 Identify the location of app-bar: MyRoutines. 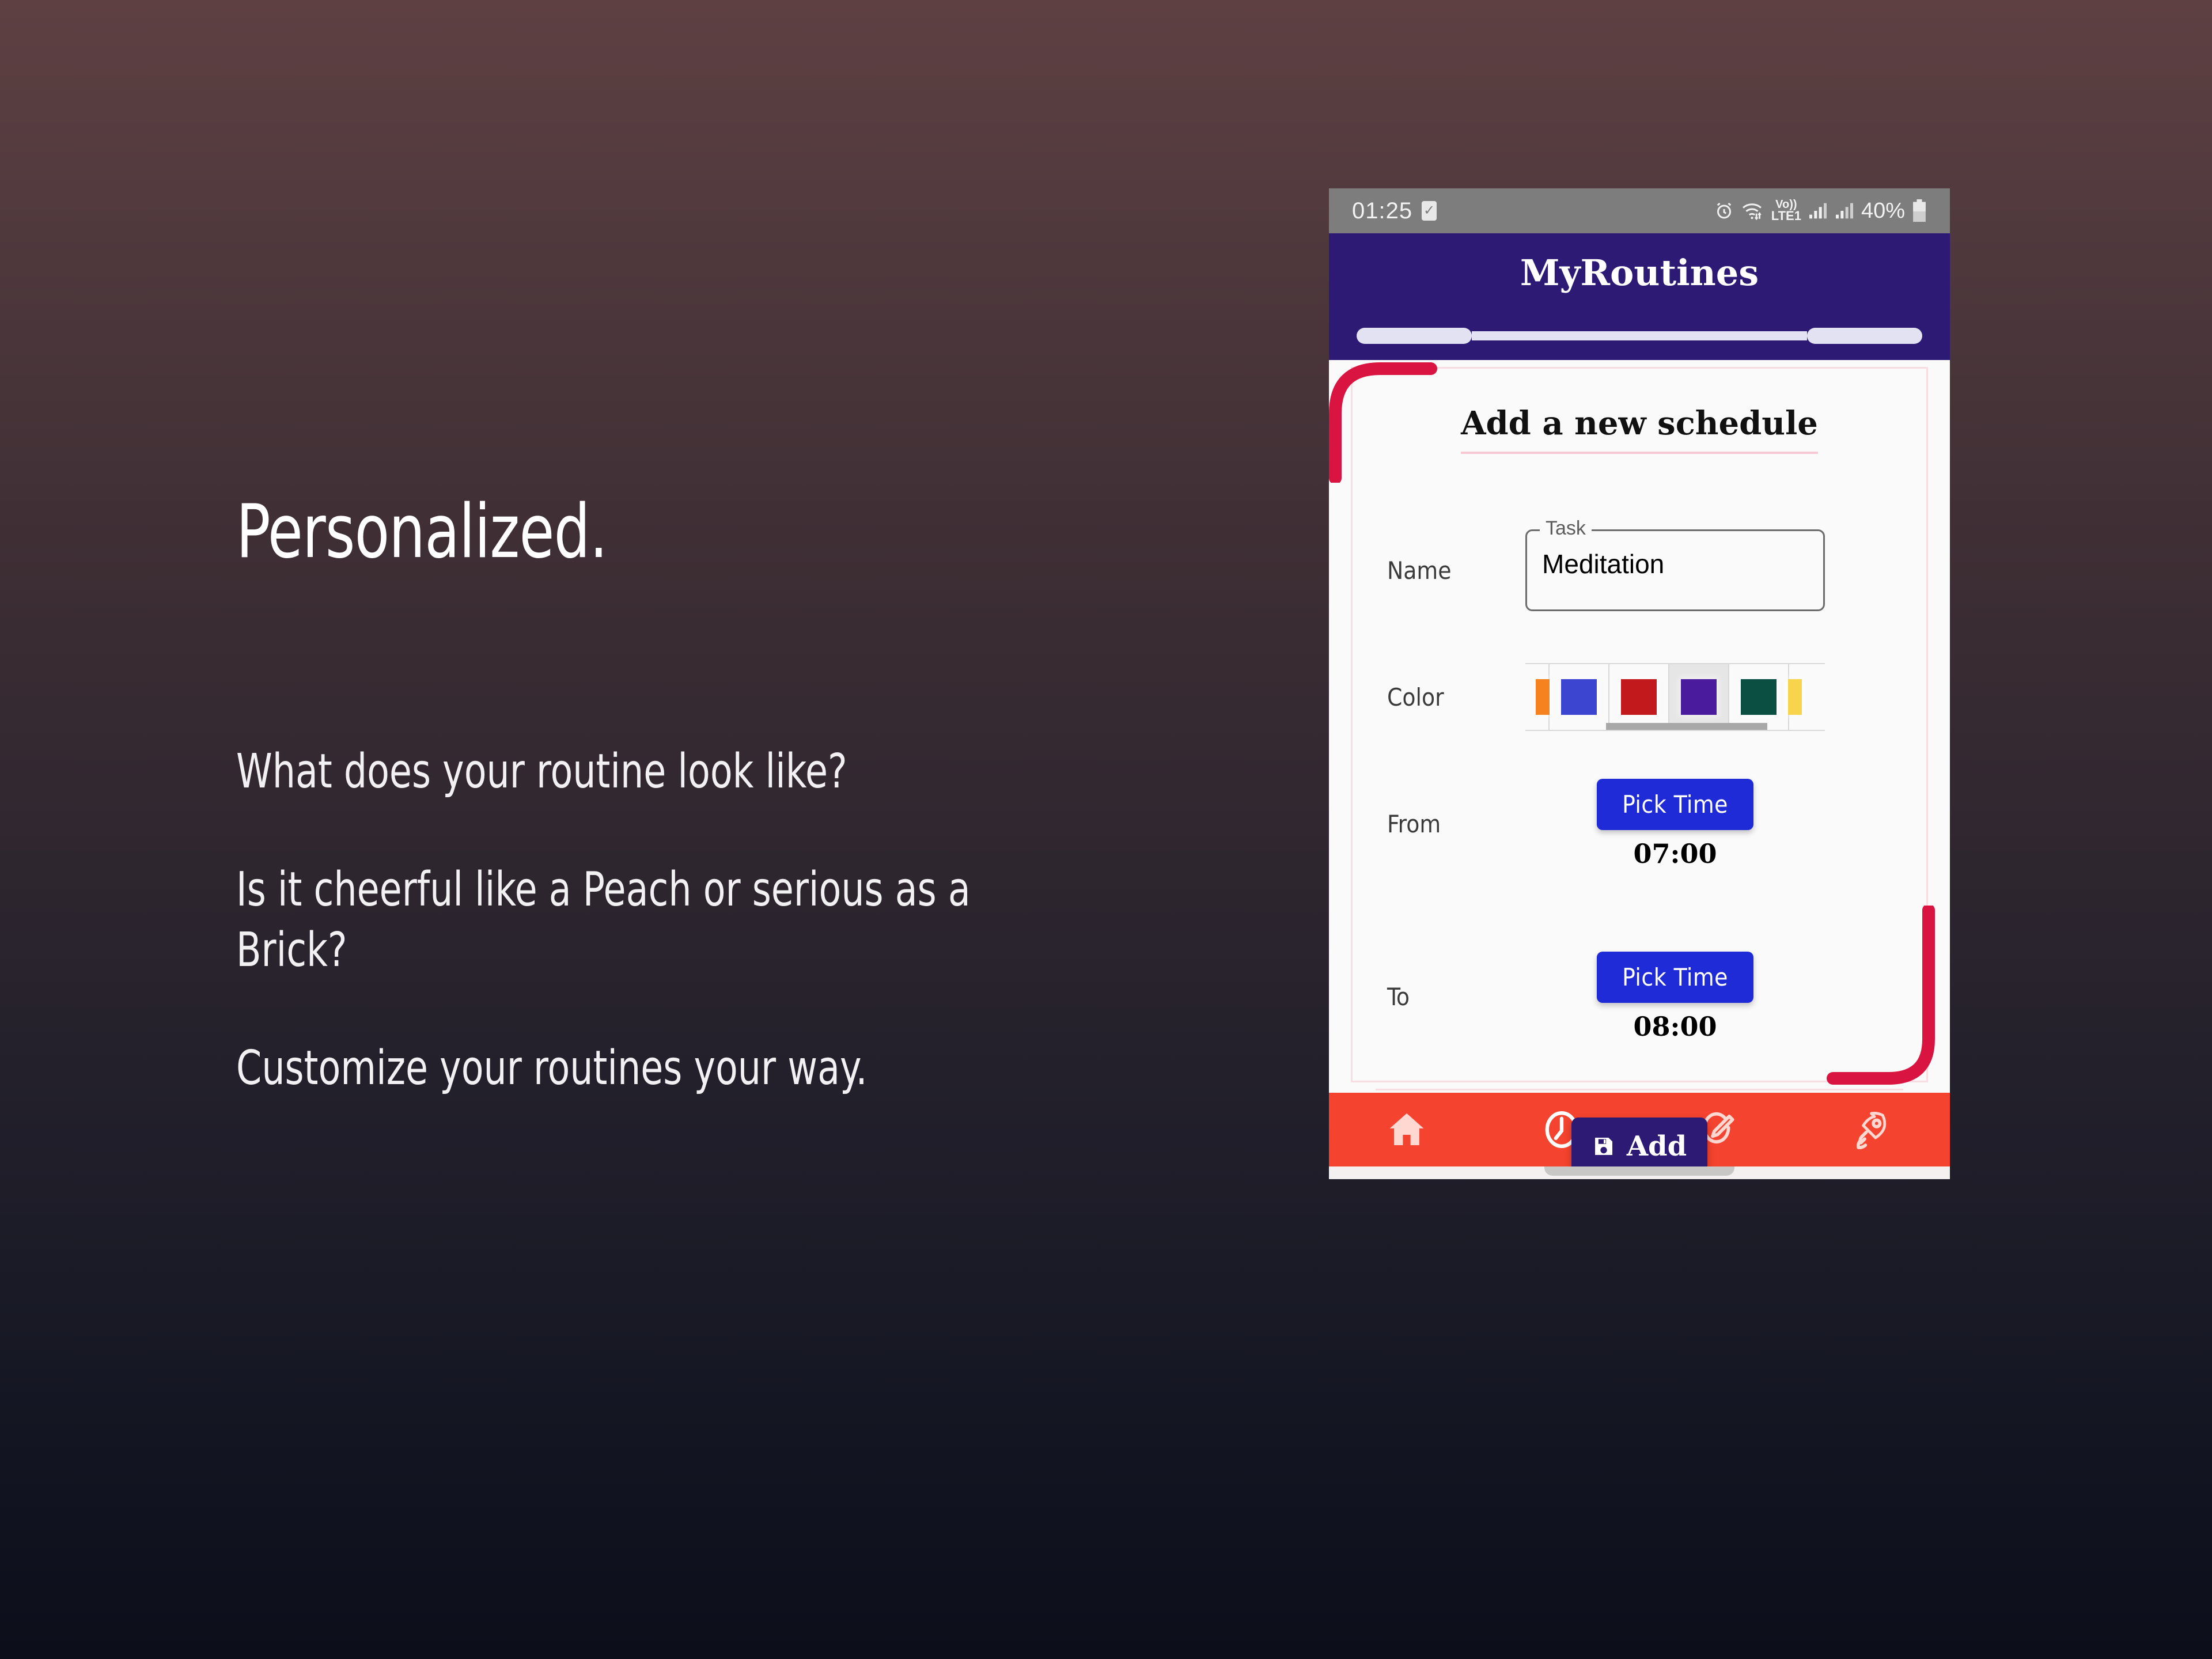
(1639, 296).